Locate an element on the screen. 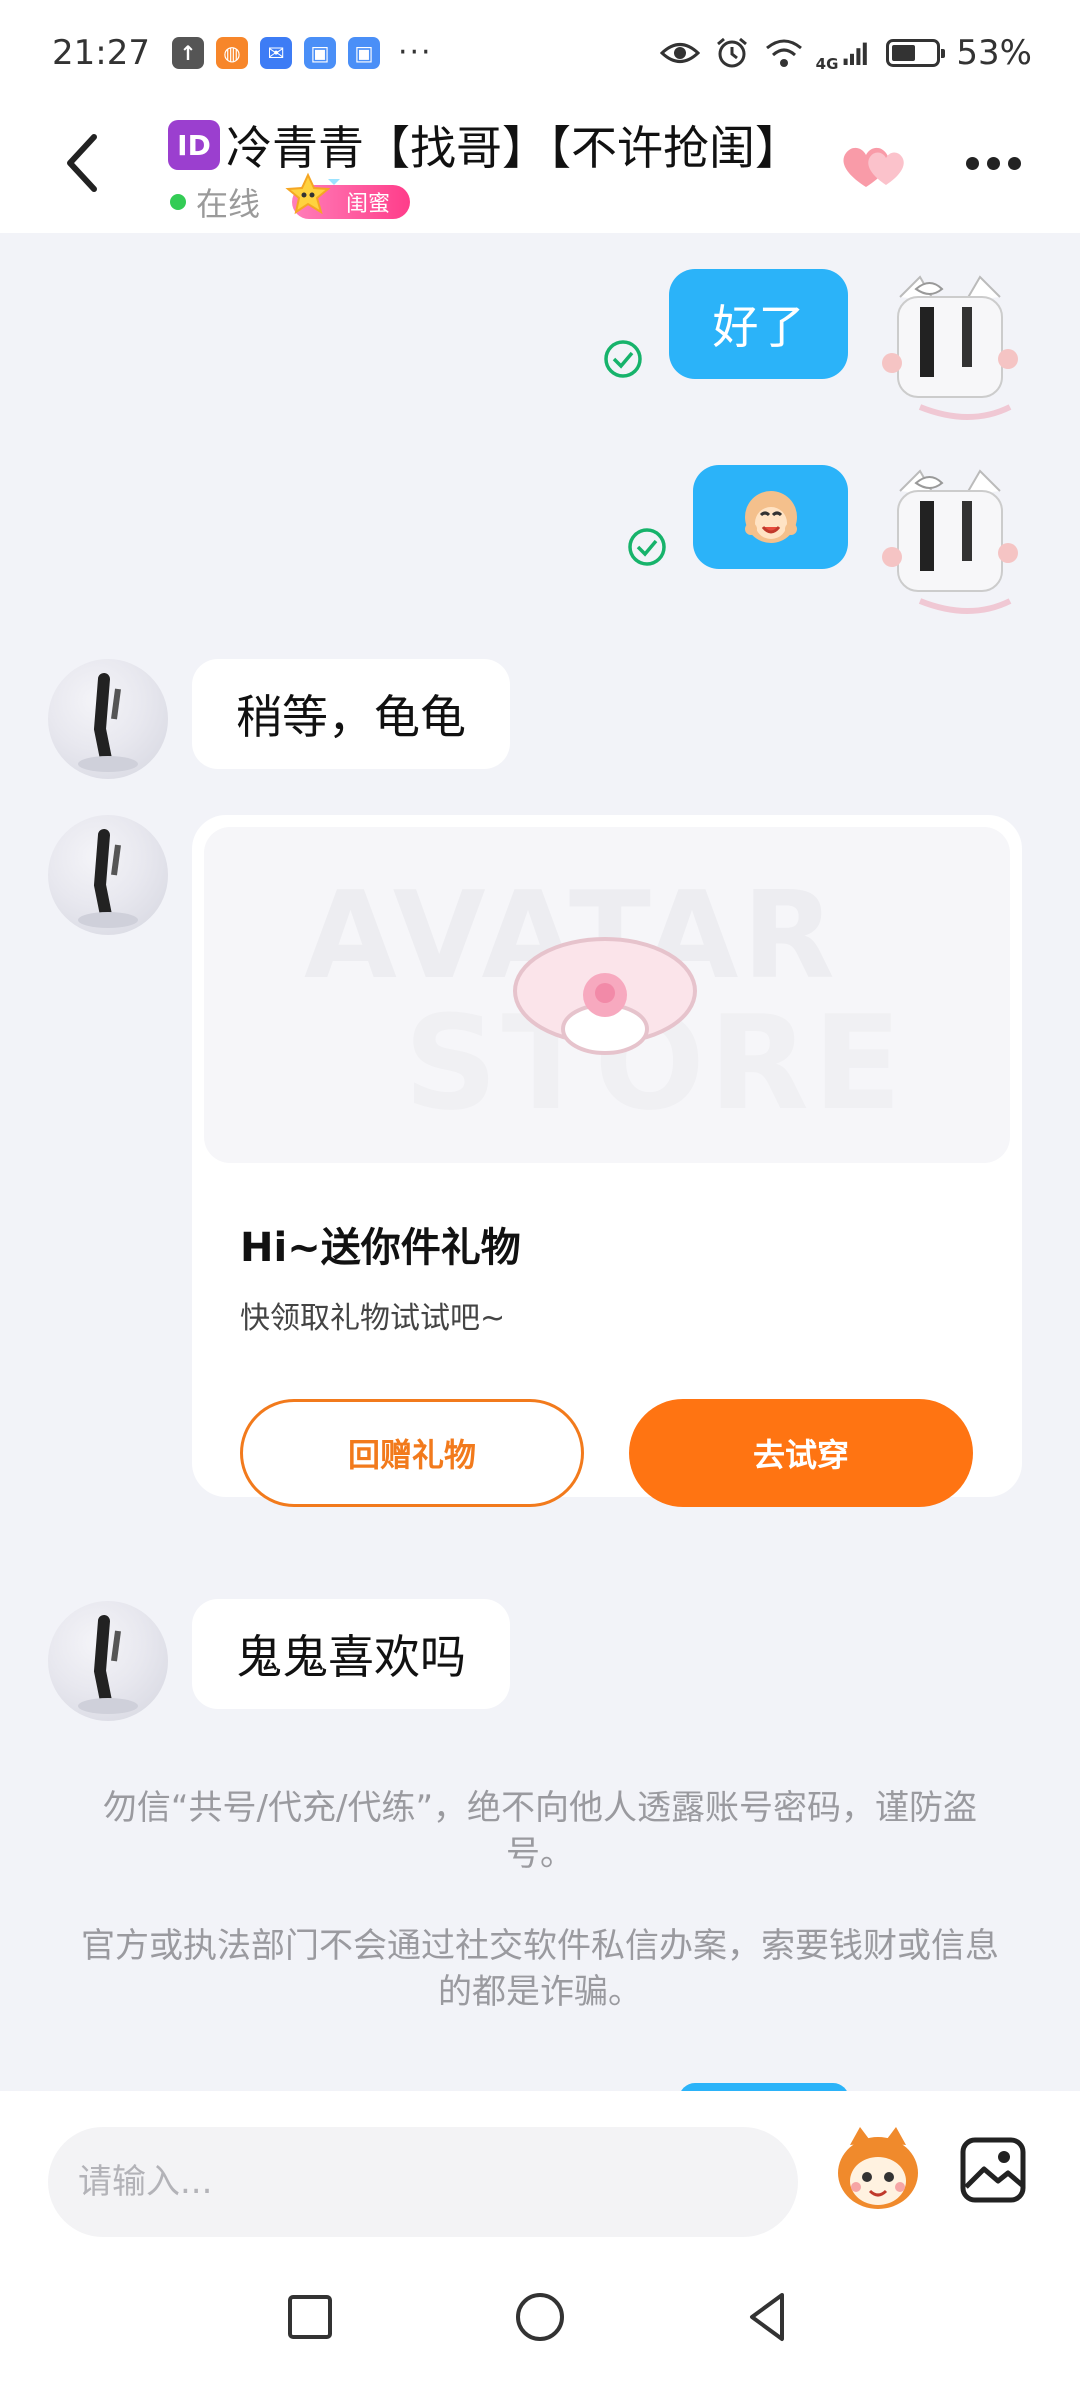 The height and width of the screenshot is (2388, 1080). pacifier-gift-icon is located at coordinates (605, 996).